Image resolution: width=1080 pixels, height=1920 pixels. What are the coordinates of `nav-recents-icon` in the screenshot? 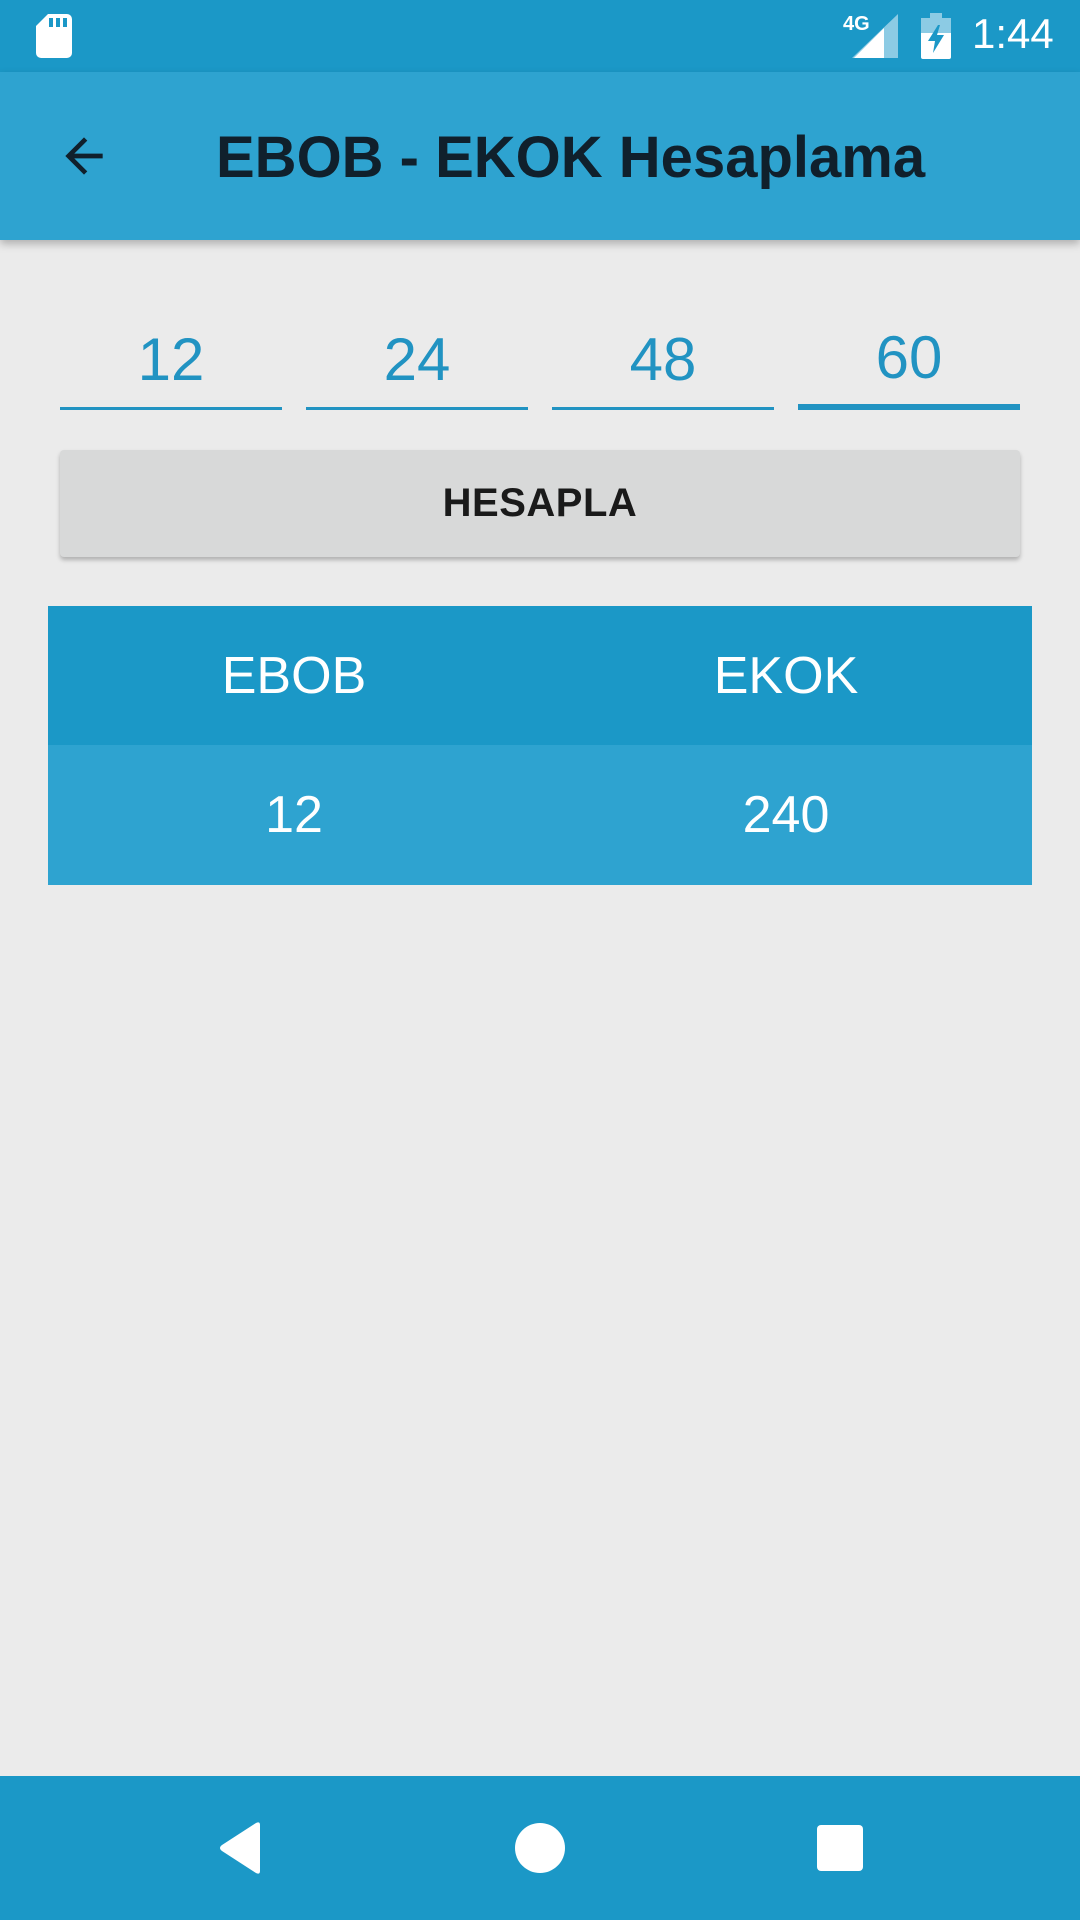 It's located at (840, 1848).